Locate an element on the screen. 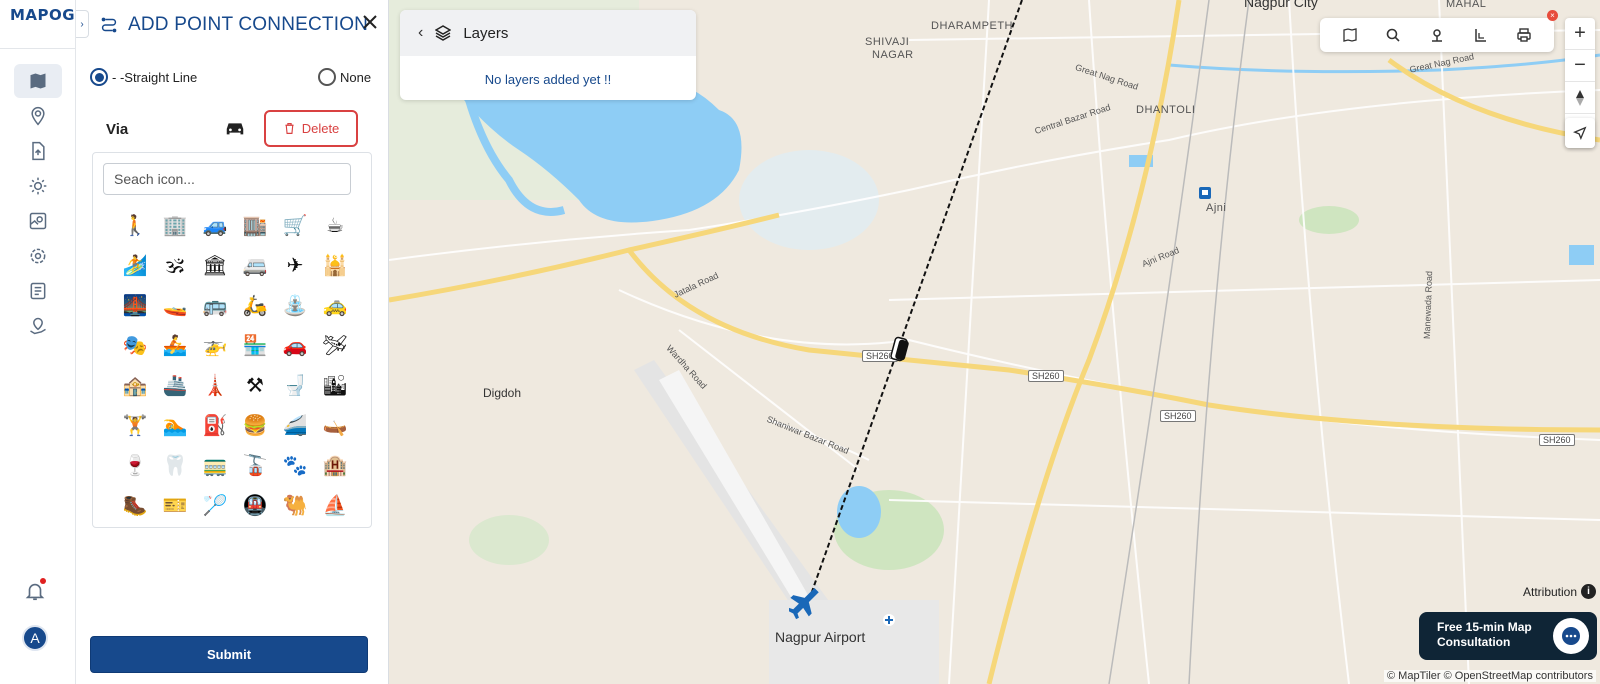 This screenshot has height=684, width=1600. map-chart-icon is located at coordinates (38, 221).